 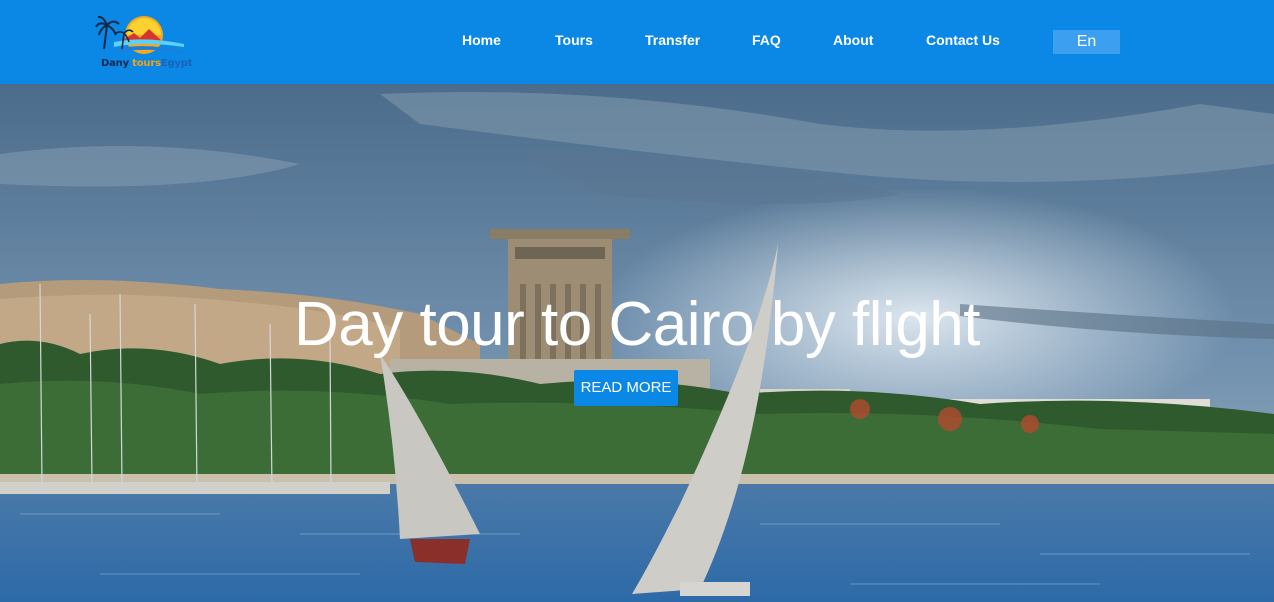 I want to click on nav-tours: Tours, so click(x=574, y=40).